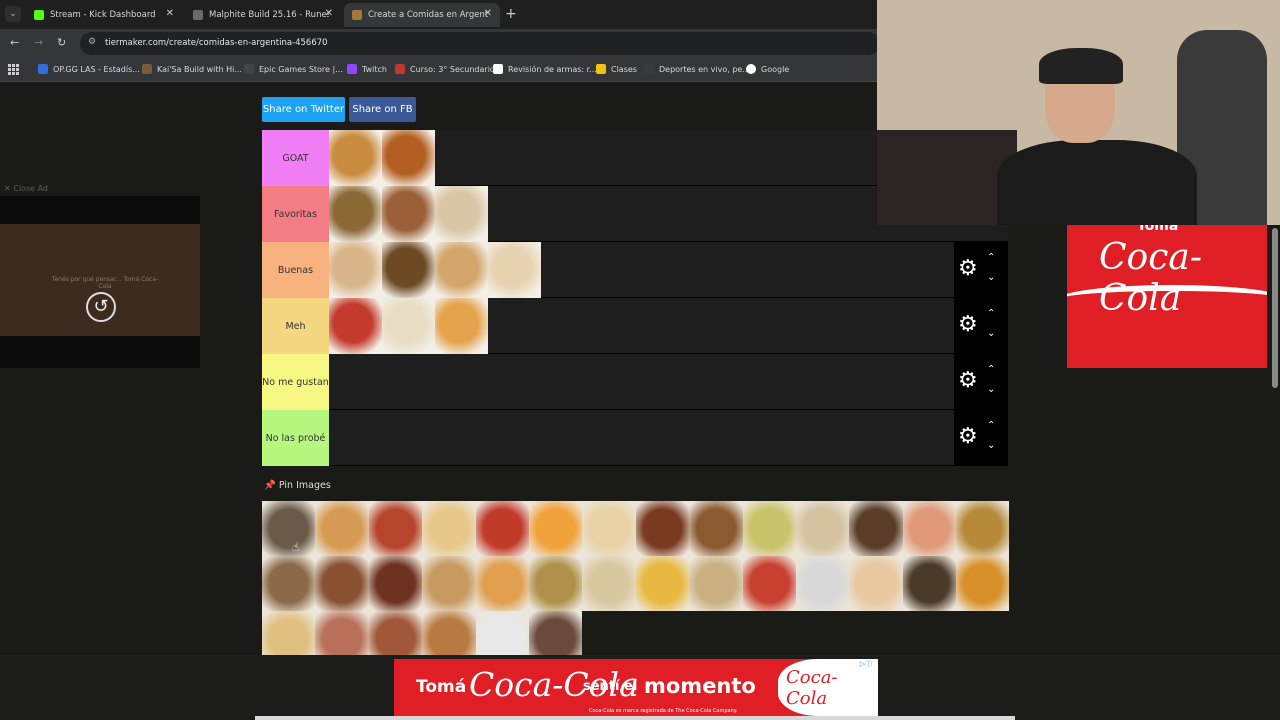  Describe the element at coordinates (295, 270) in the screenshot. I see `tier-label: Buenas` at that location.